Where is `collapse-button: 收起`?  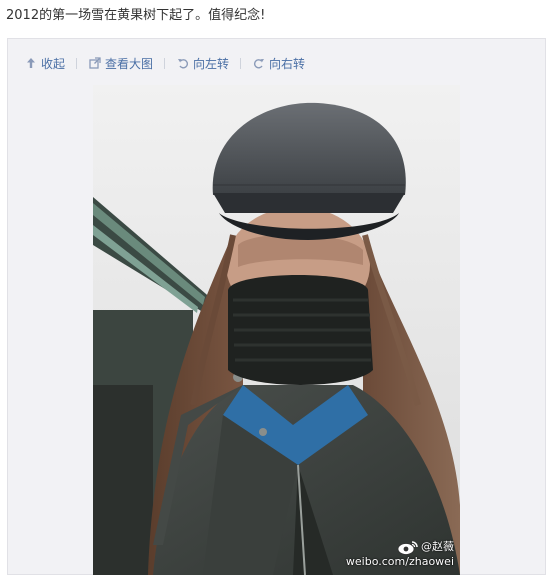
collapse-button: 收起 is located at coordinates (44, 63).